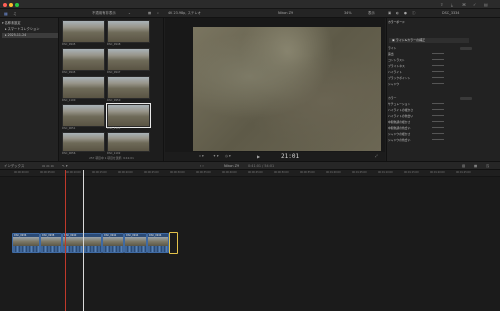  What do you see at coordinates (201, 156) in the screenshot?
I see `transform-tool-icon: ⌗ ▾` at bounding box center [201, 156].